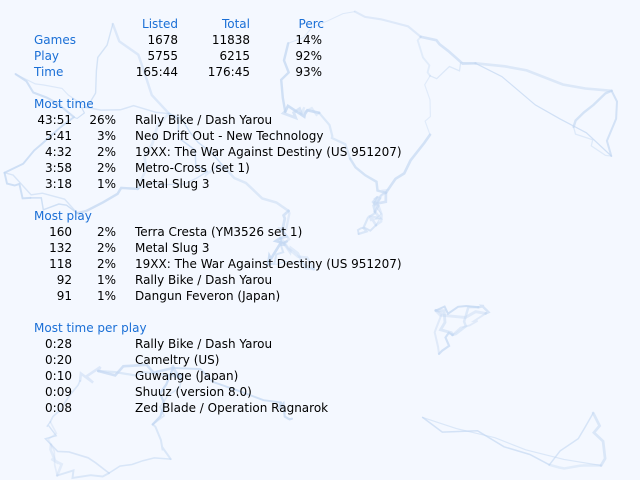 This screenshot has width=640, height=480. What do you see at coordinates (308, 56) in the screenshot?
I see `summary-play-perc: 92%` at bounding box center [308, 56].